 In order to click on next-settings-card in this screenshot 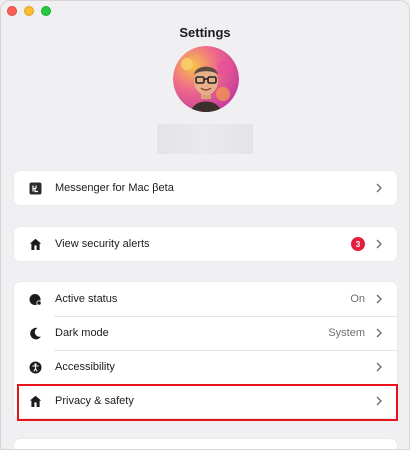, I will do `click(205, 444)`.